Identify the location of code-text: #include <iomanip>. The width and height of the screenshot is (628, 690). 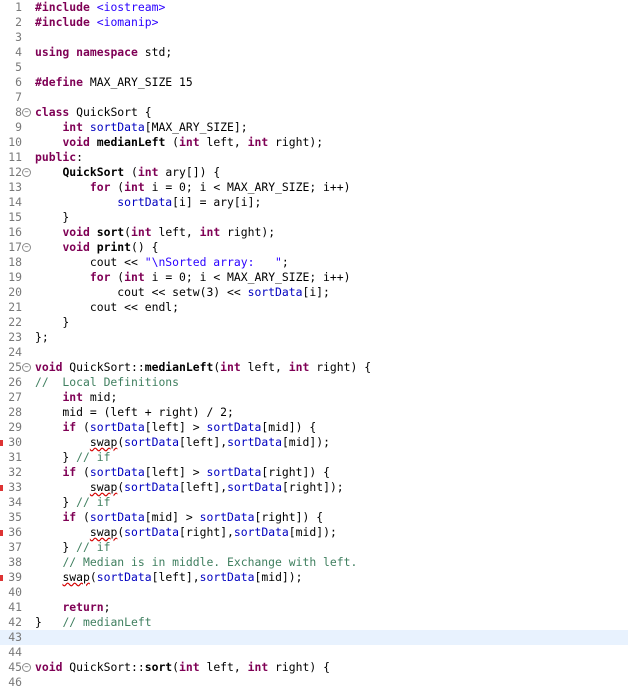
(96, 22).